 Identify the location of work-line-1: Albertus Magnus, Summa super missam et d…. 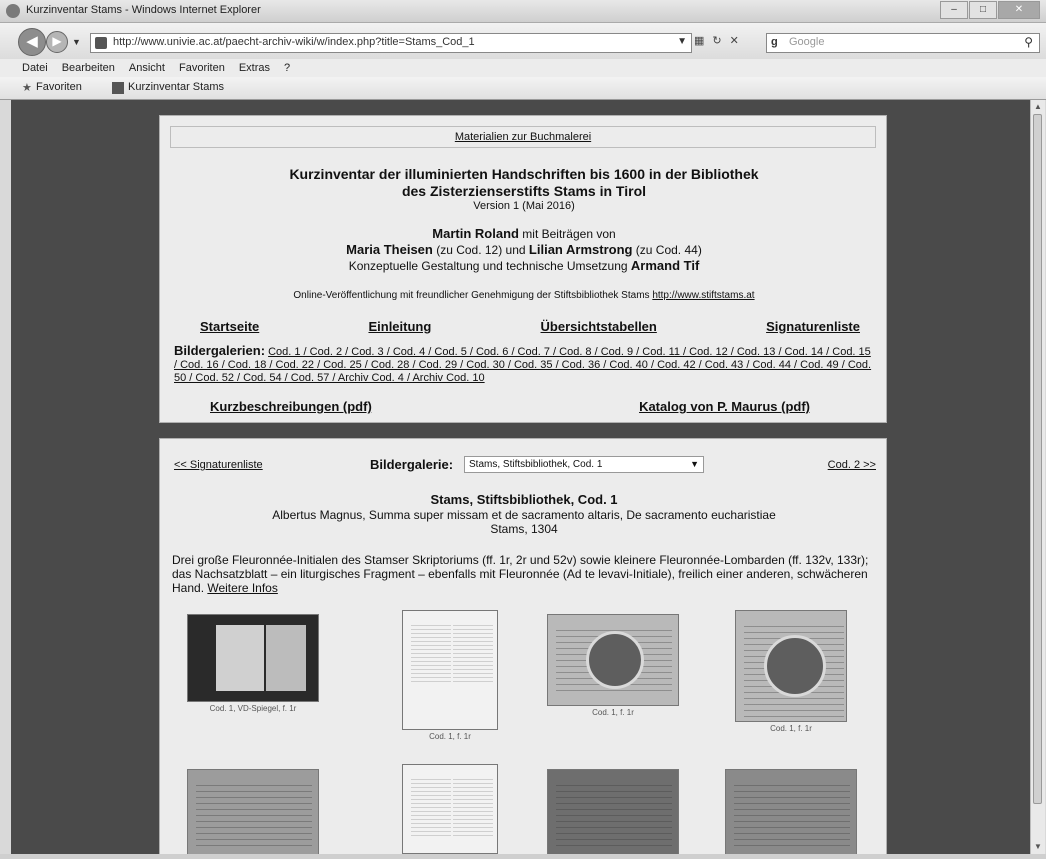
(524, 515).